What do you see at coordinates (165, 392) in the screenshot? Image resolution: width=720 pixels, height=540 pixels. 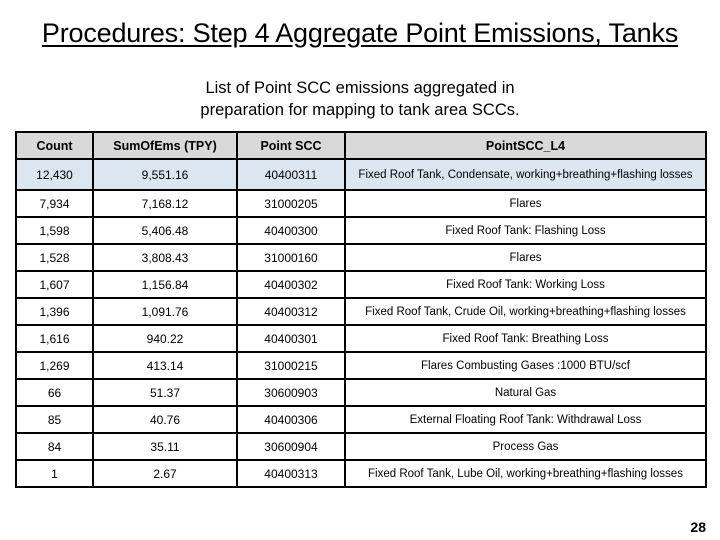 I see `cell-sum-of-ems: 51.37` at bounding box center [165, 392].